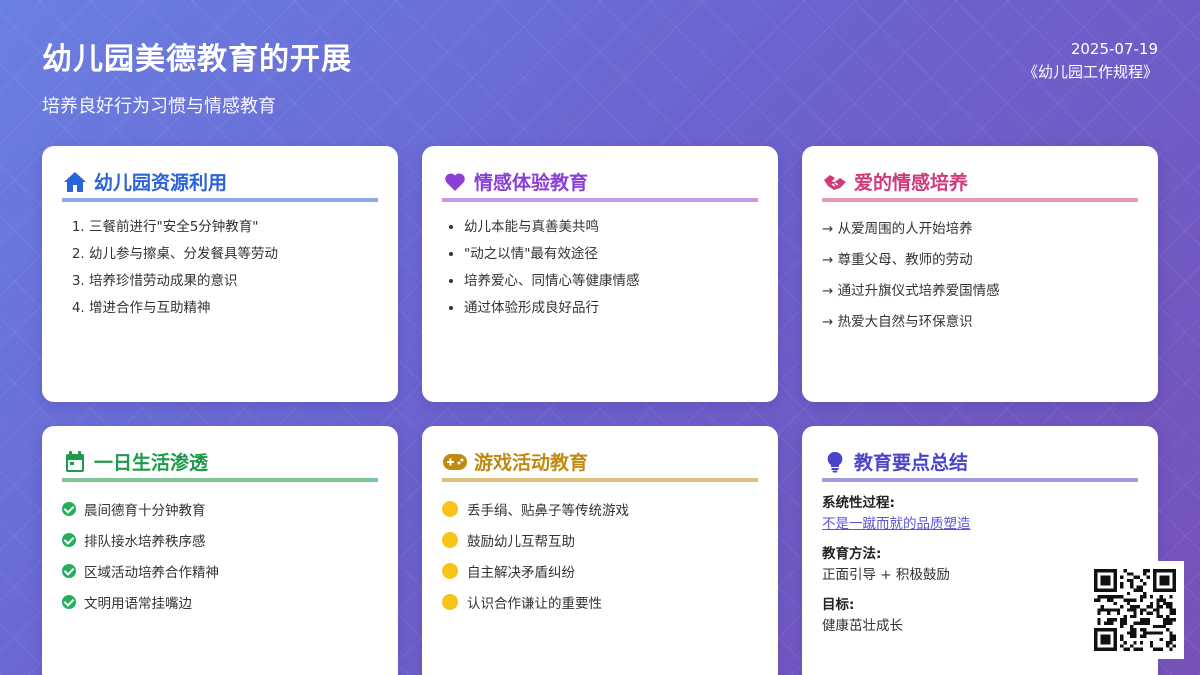 The image size is (1200, 675). What do you see at coordinates (75, 462) in the screenshot?
I see `calendar-icon` at bounding box center [75, 462].